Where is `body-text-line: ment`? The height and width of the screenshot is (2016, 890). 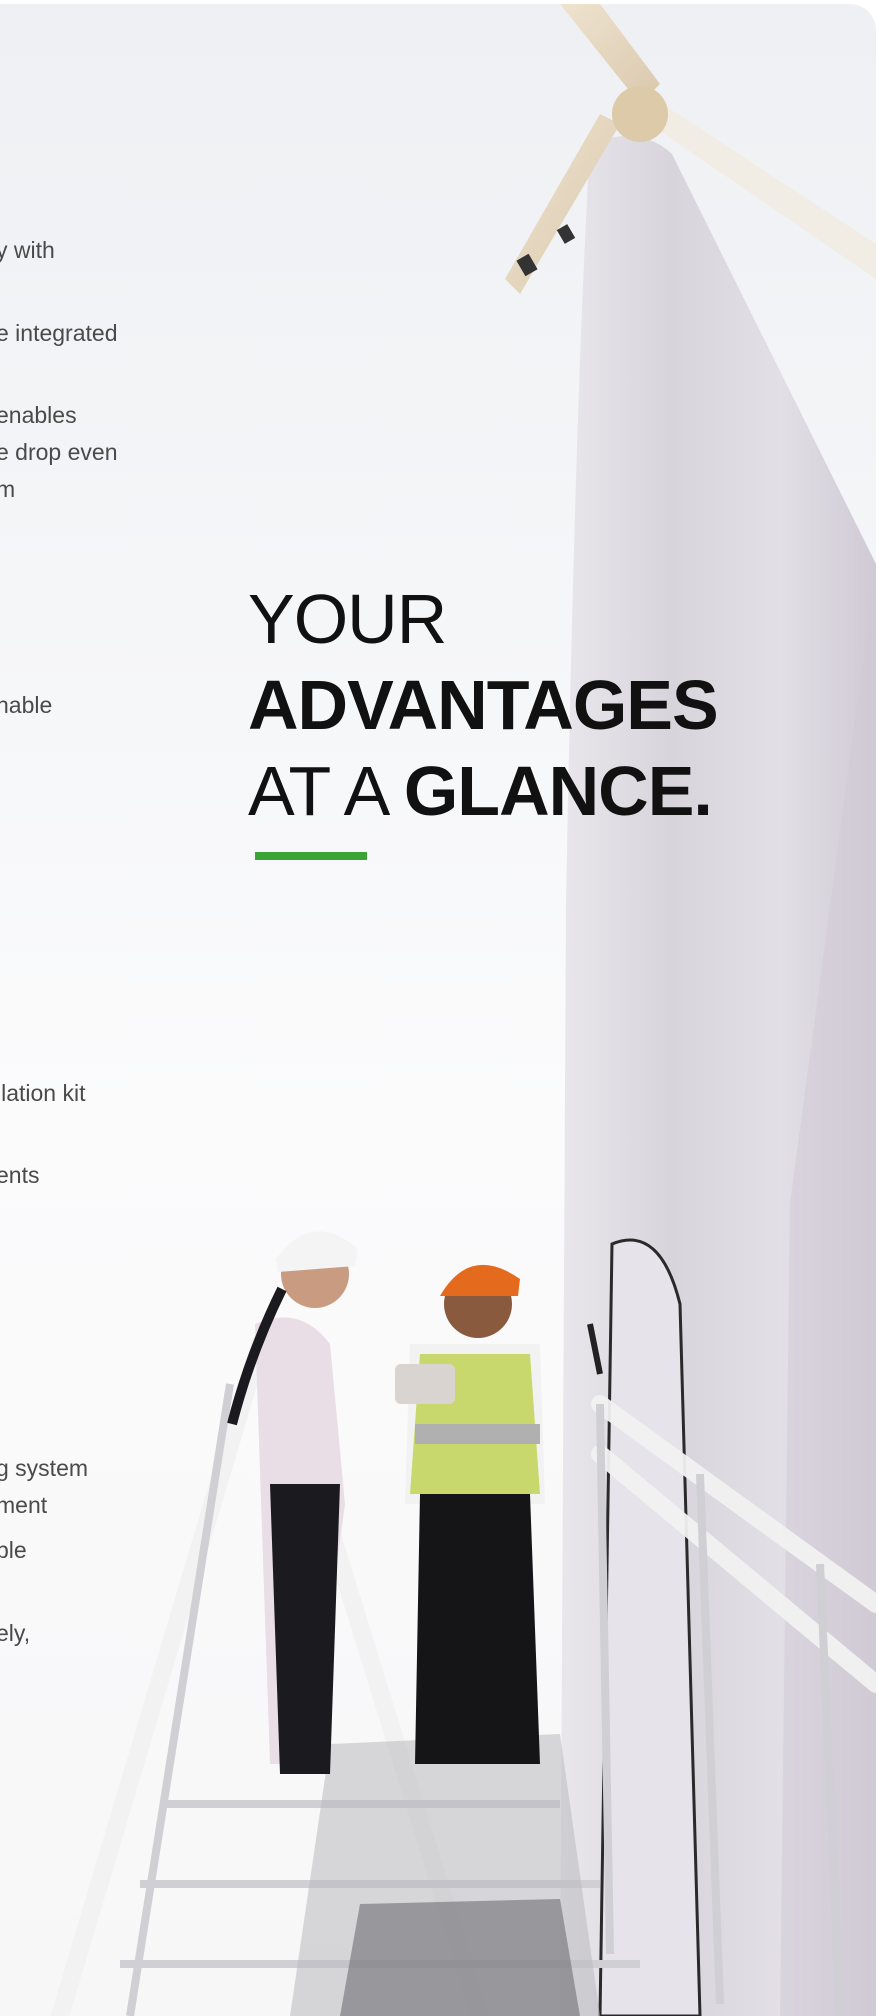 body-text-line: ment is located at coordinates (24, 1505).